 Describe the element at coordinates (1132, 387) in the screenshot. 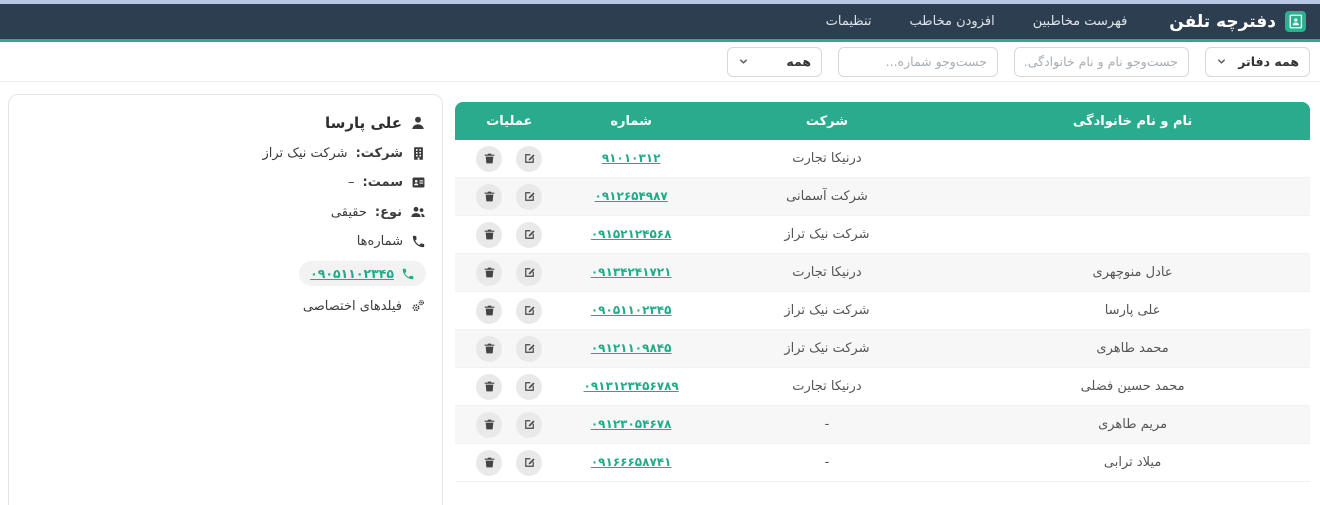

I see `contact-name: محمد حسین فضلی` at that location.